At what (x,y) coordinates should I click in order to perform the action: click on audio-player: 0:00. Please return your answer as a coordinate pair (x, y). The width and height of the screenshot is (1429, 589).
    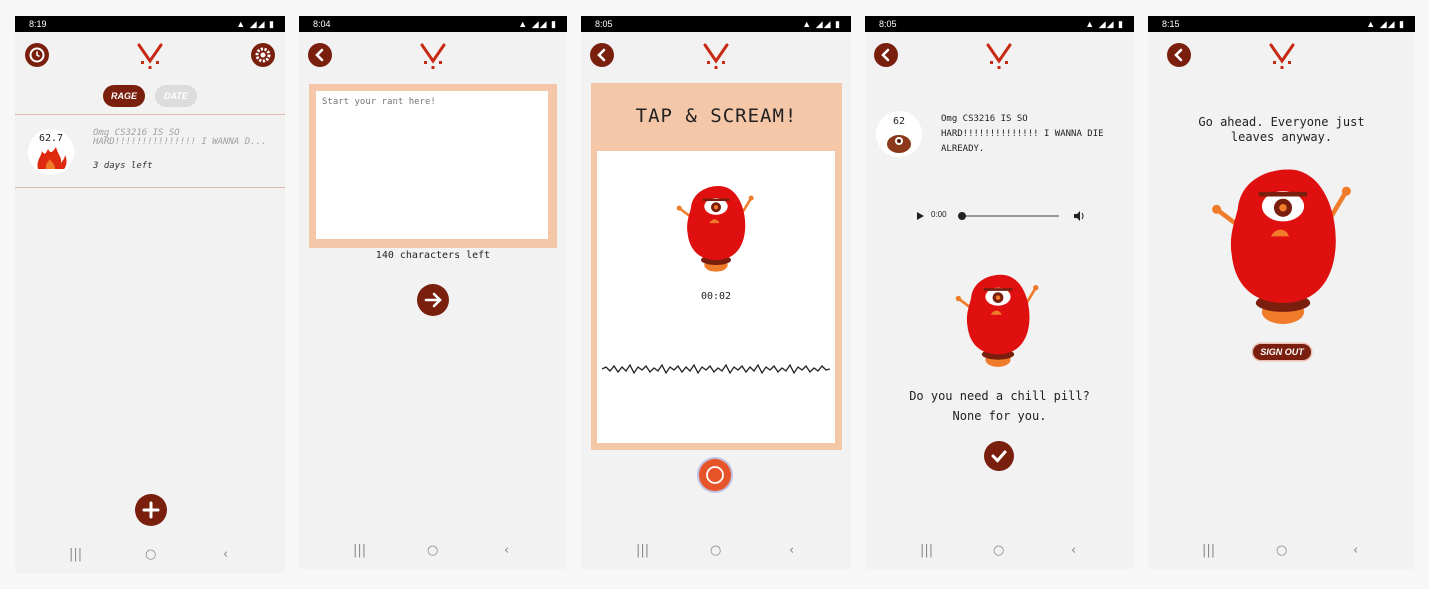
    Looking at the image, I should click on (1000, 216).